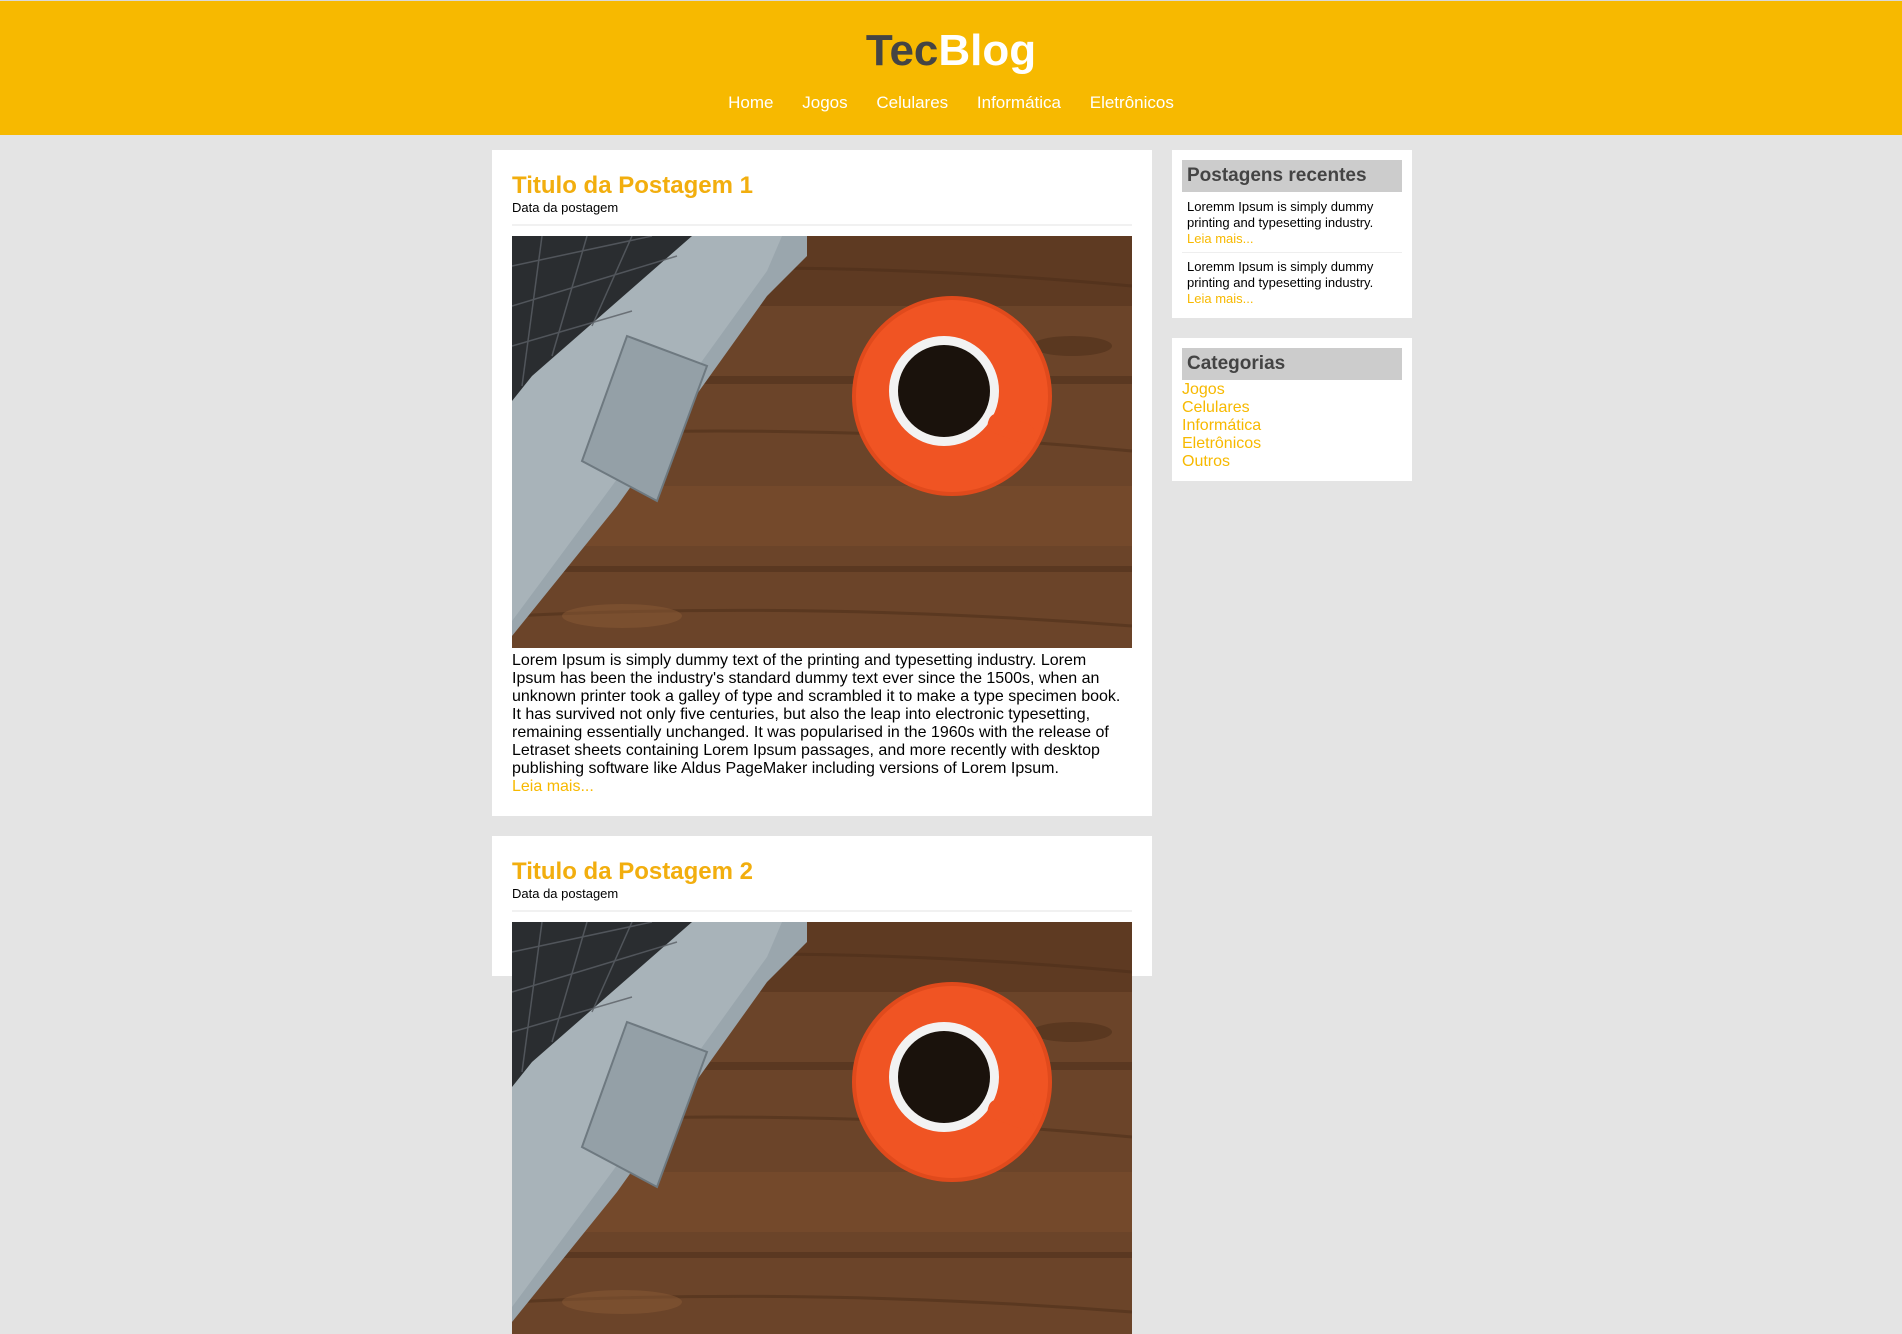  Describe the element at coordinates (750, 102) in the screenshot. I see `nav-home: Home` at that location.